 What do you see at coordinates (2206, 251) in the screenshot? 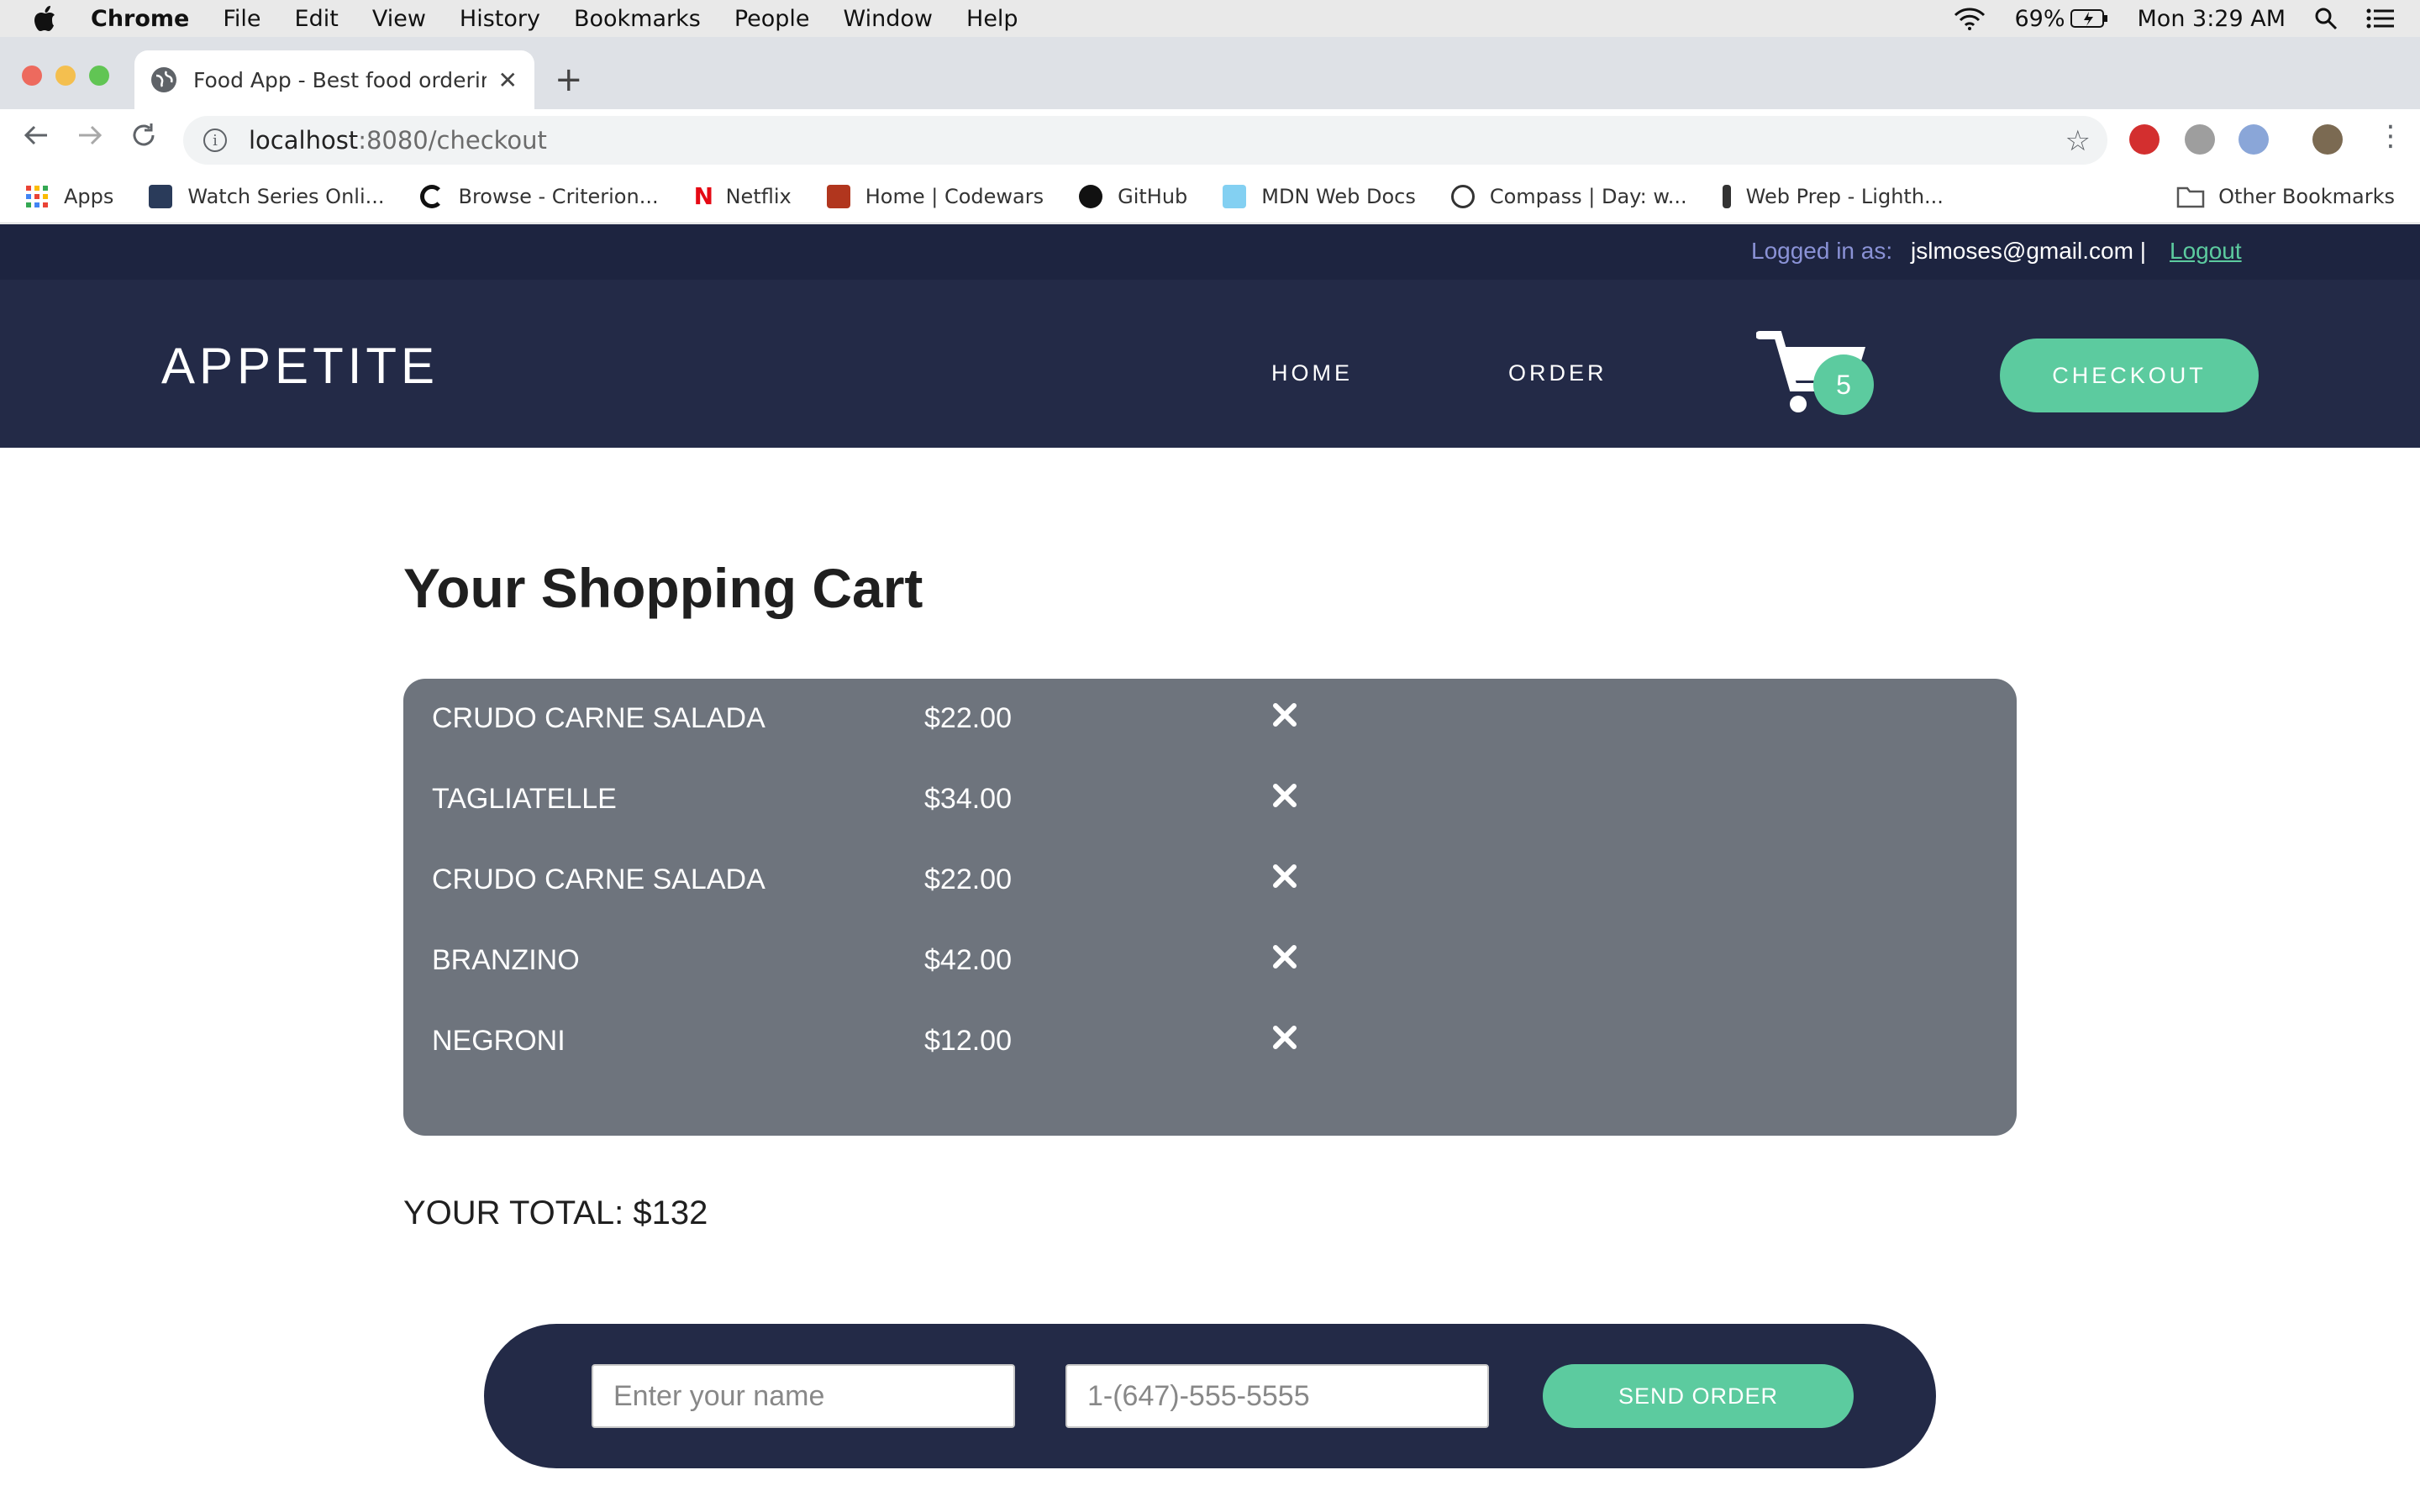
I see `logout-link: Logout` at bounding box center [2206, 251].